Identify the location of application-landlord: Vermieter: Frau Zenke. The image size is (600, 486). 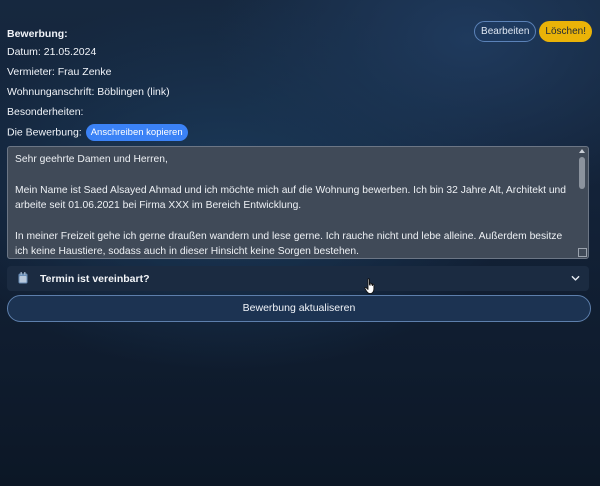
(59, 72).